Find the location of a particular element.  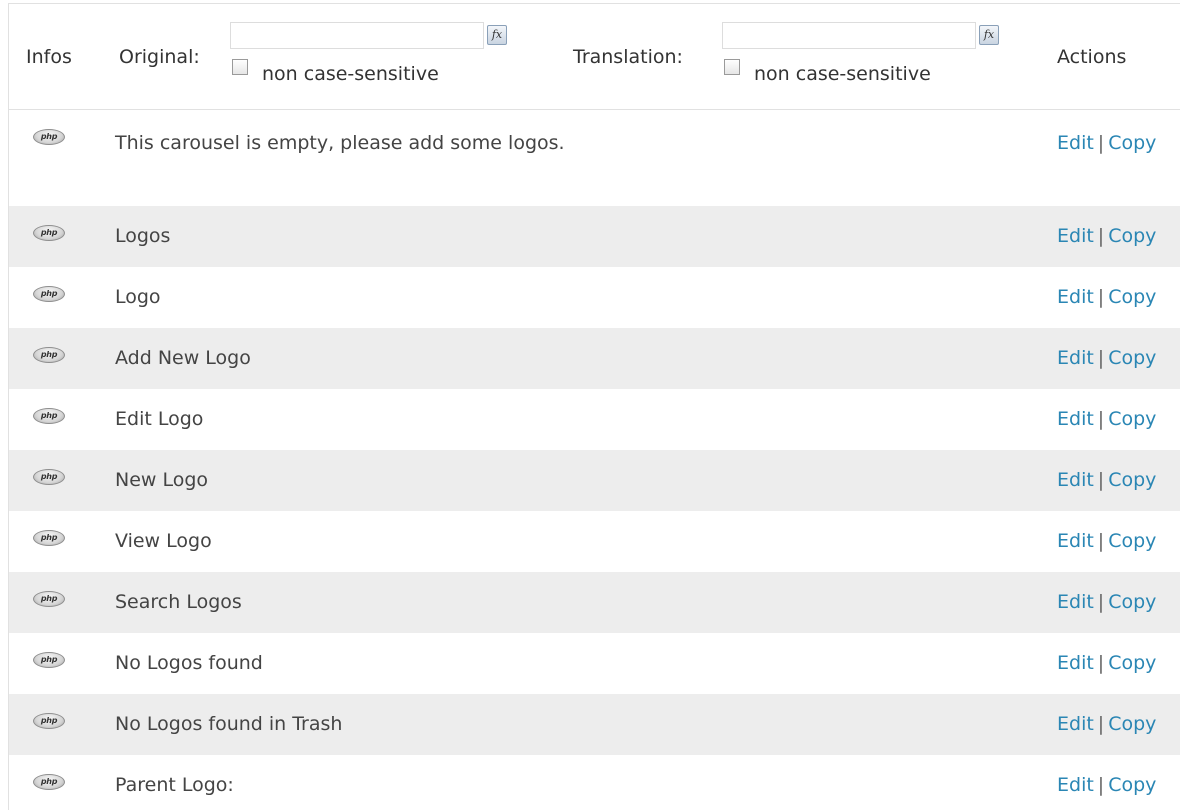

translation-case-checkbox is located at coordinates (732, 67).